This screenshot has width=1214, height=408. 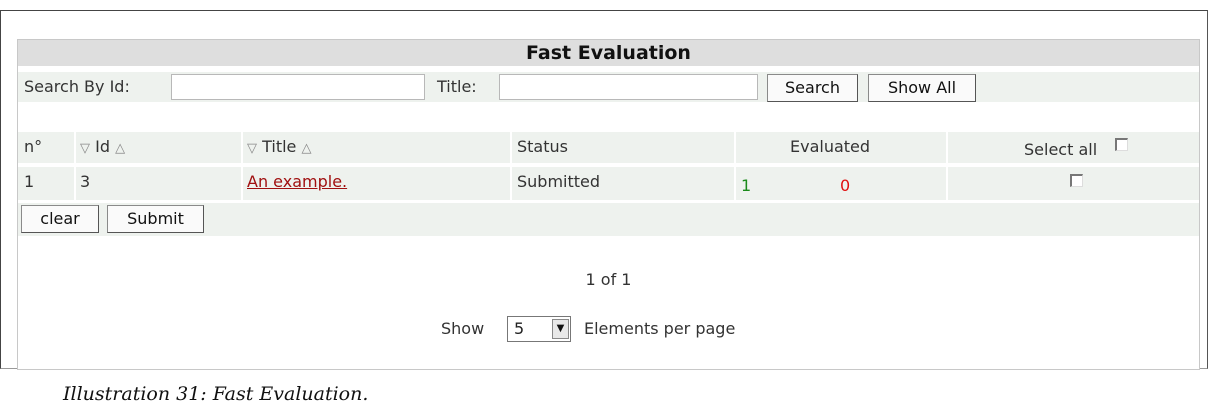 I want to click on col-select-all-label: Select all, so click(x=1061, y=149).